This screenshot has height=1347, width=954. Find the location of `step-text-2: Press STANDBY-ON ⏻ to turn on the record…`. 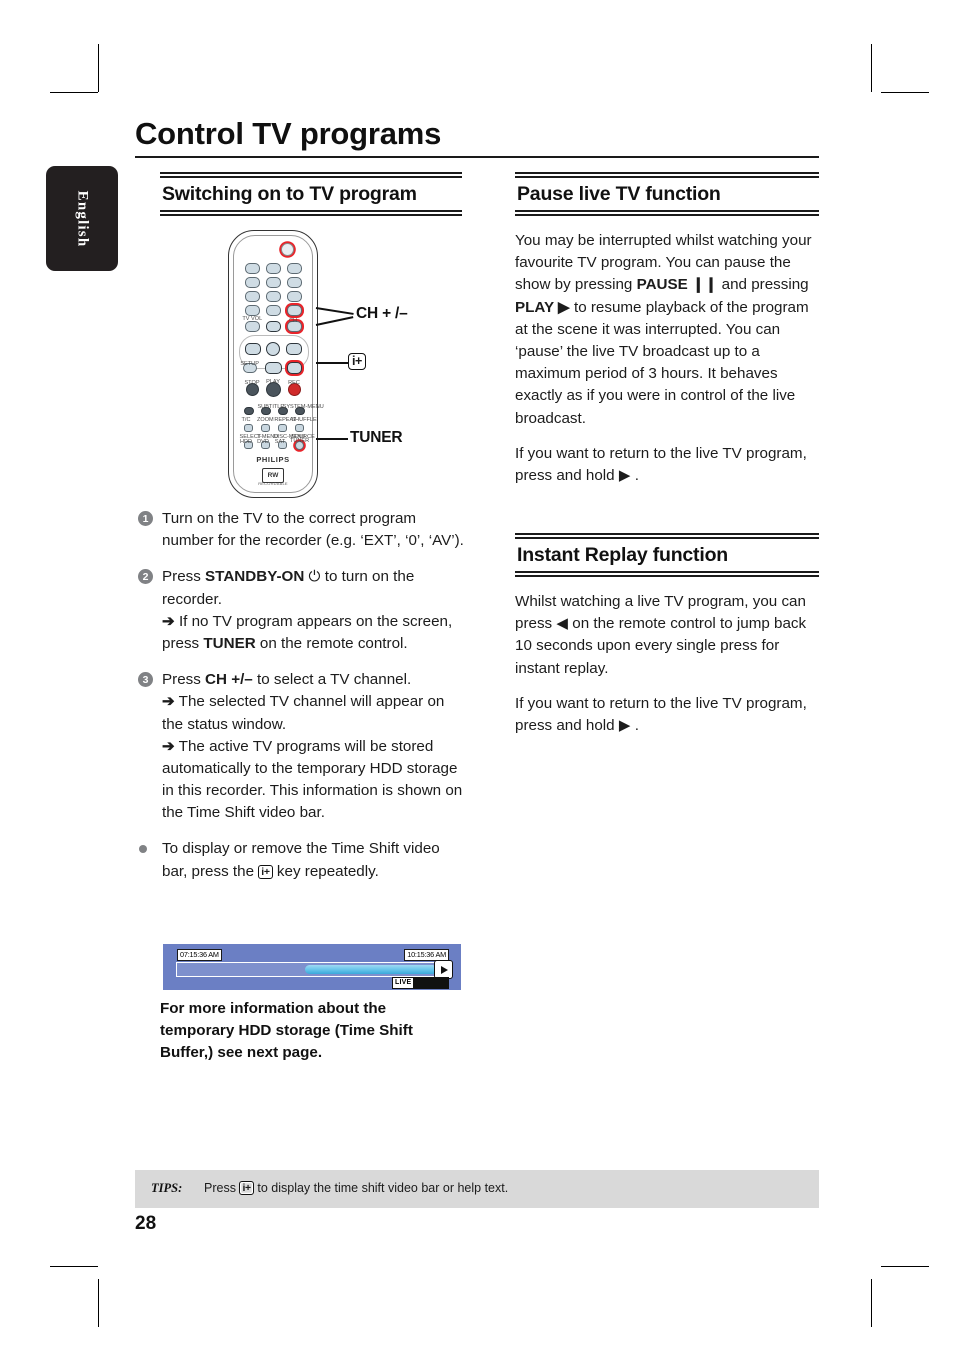

step-text-2: Press STANDBY-ON ⏻ to turn on the record… is located at coordinates (315, 610).